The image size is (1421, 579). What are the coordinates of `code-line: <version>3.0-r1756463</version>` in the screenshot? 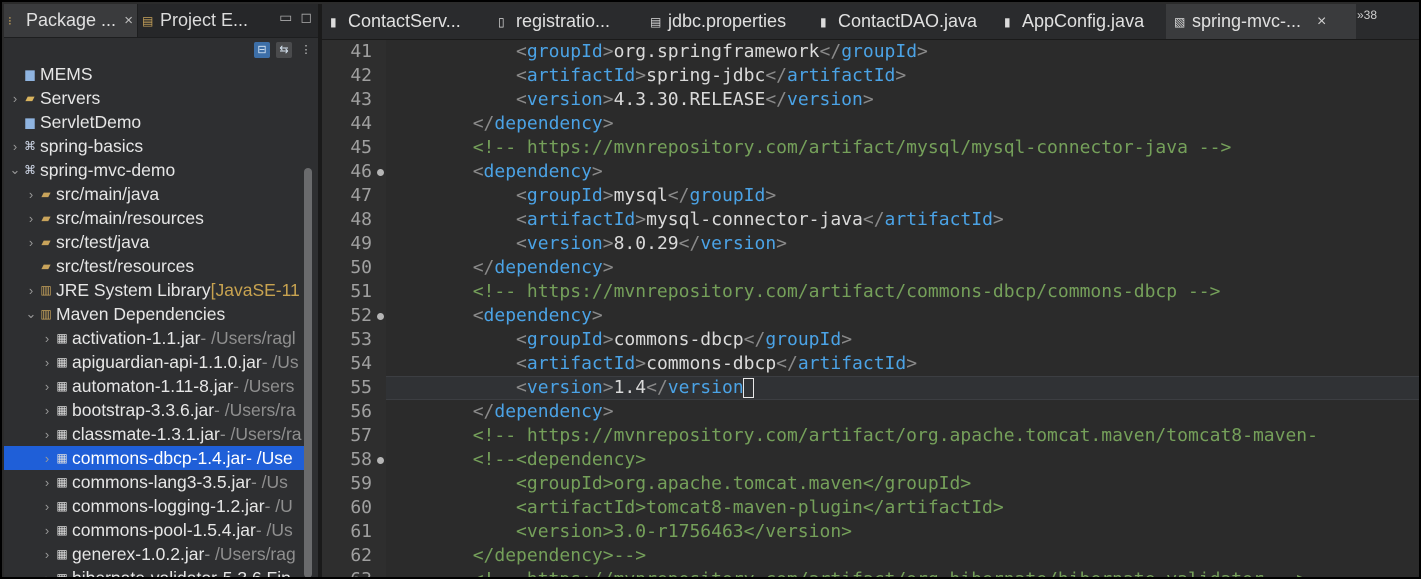 It's located at (902, 532).